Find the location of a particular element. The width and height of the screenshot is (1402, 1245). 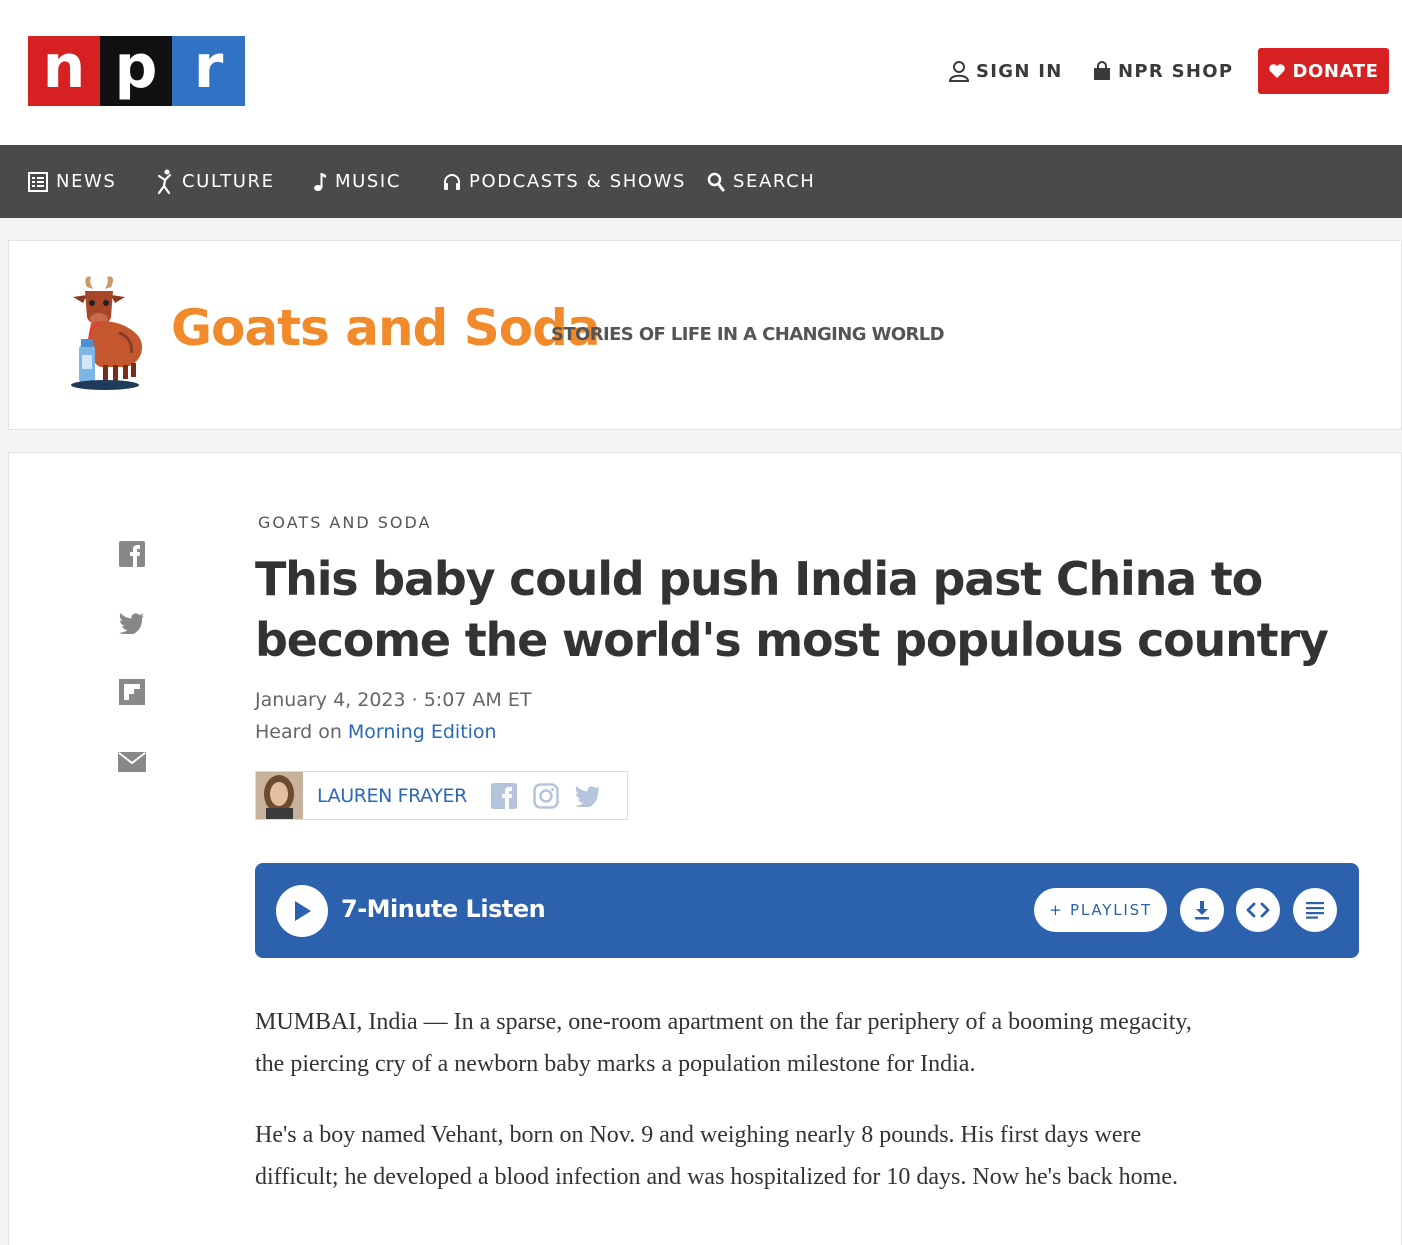

embed-code-icon is located at coordinates (1258, 910).